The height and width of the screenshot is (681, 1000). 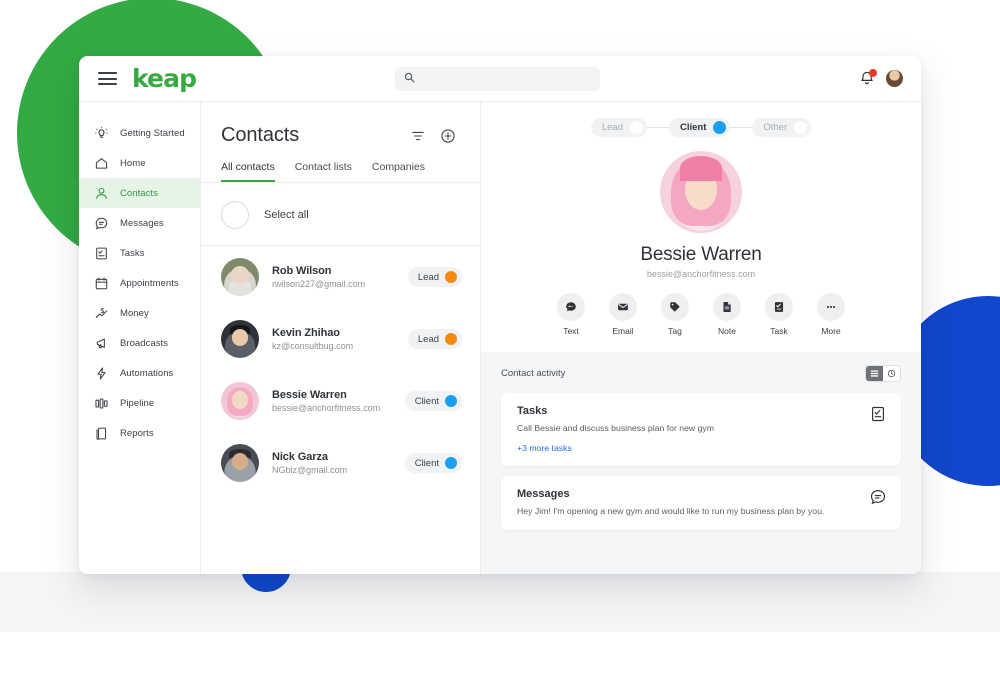 I want to click on profile-name: Bessie Warren, so click(x=701, y=254).